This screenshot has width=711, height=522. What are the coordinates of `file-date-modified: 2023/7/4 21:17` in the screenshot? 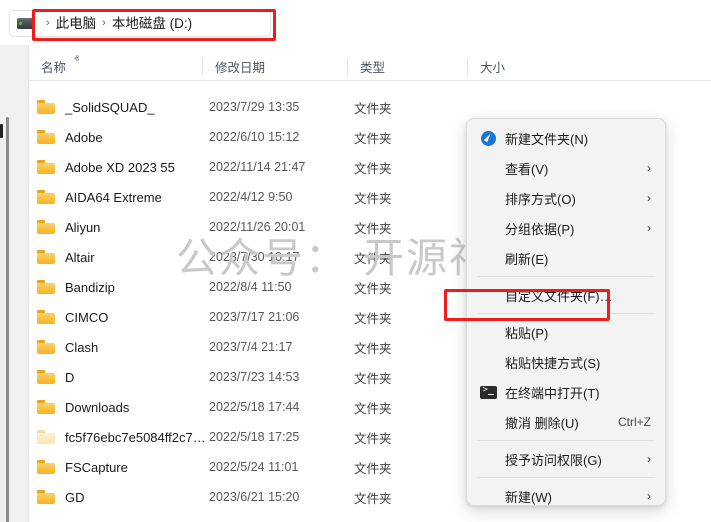 It's located at (251, 347).